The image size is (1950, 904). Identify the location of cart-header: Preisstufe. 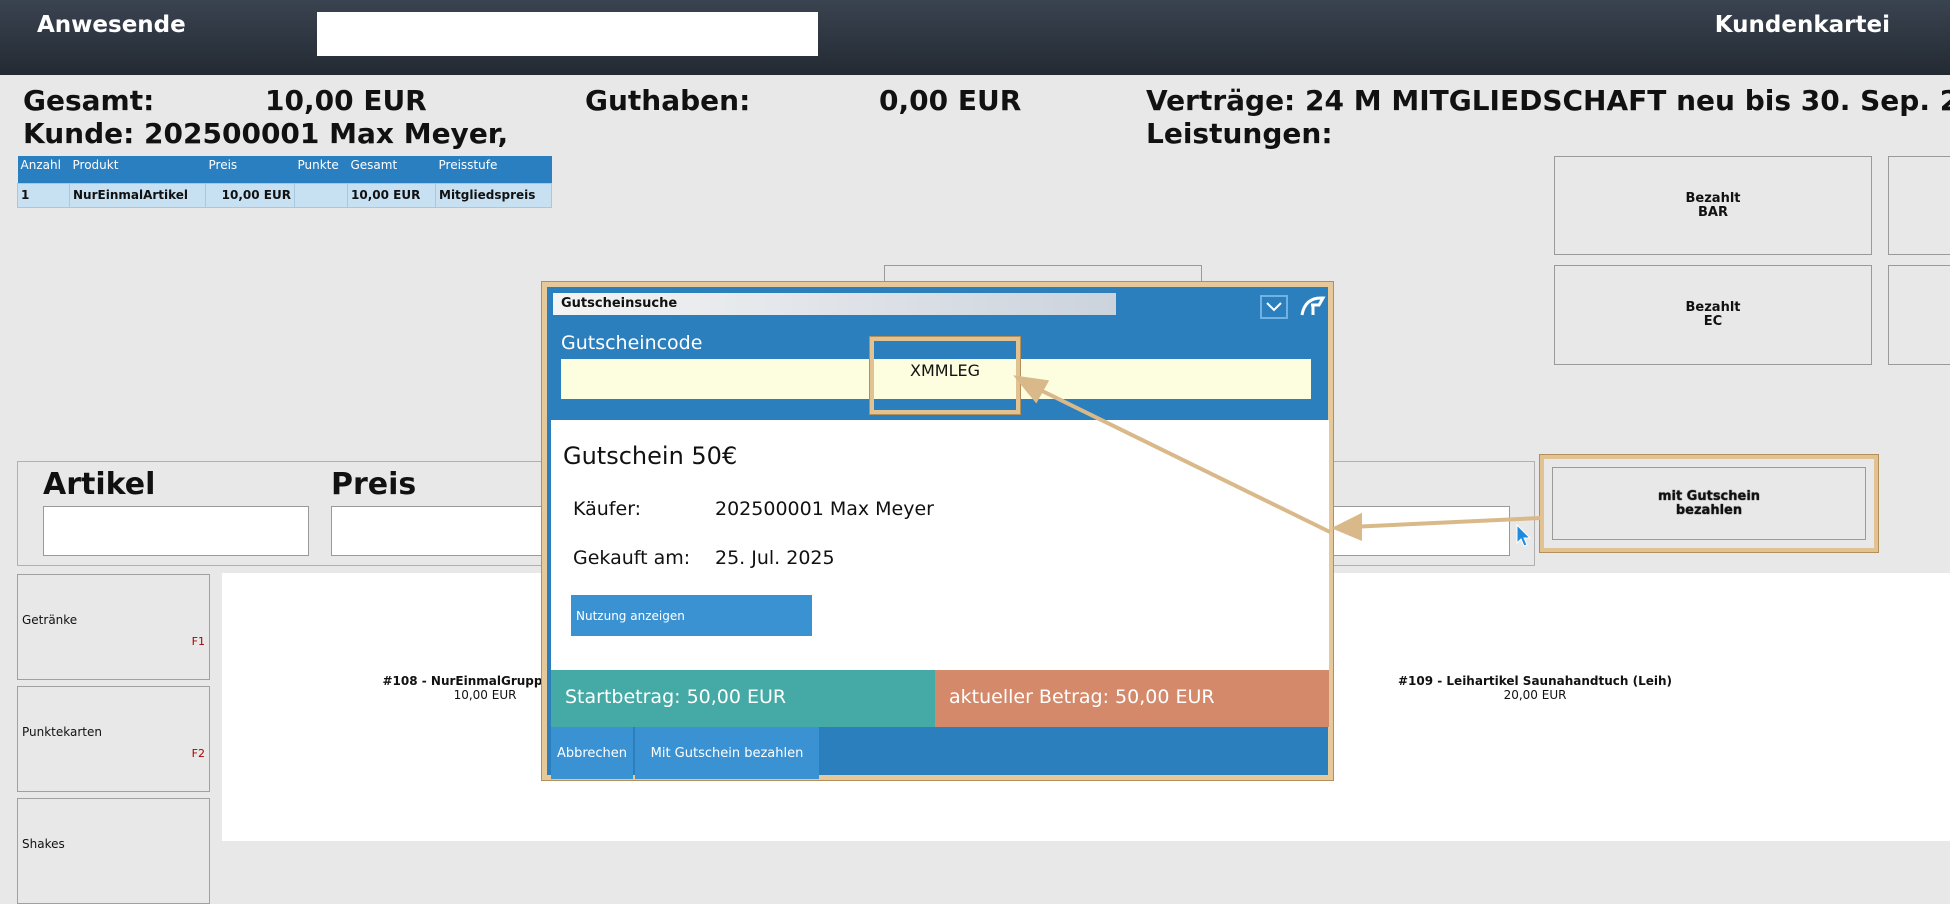
(493, 169).